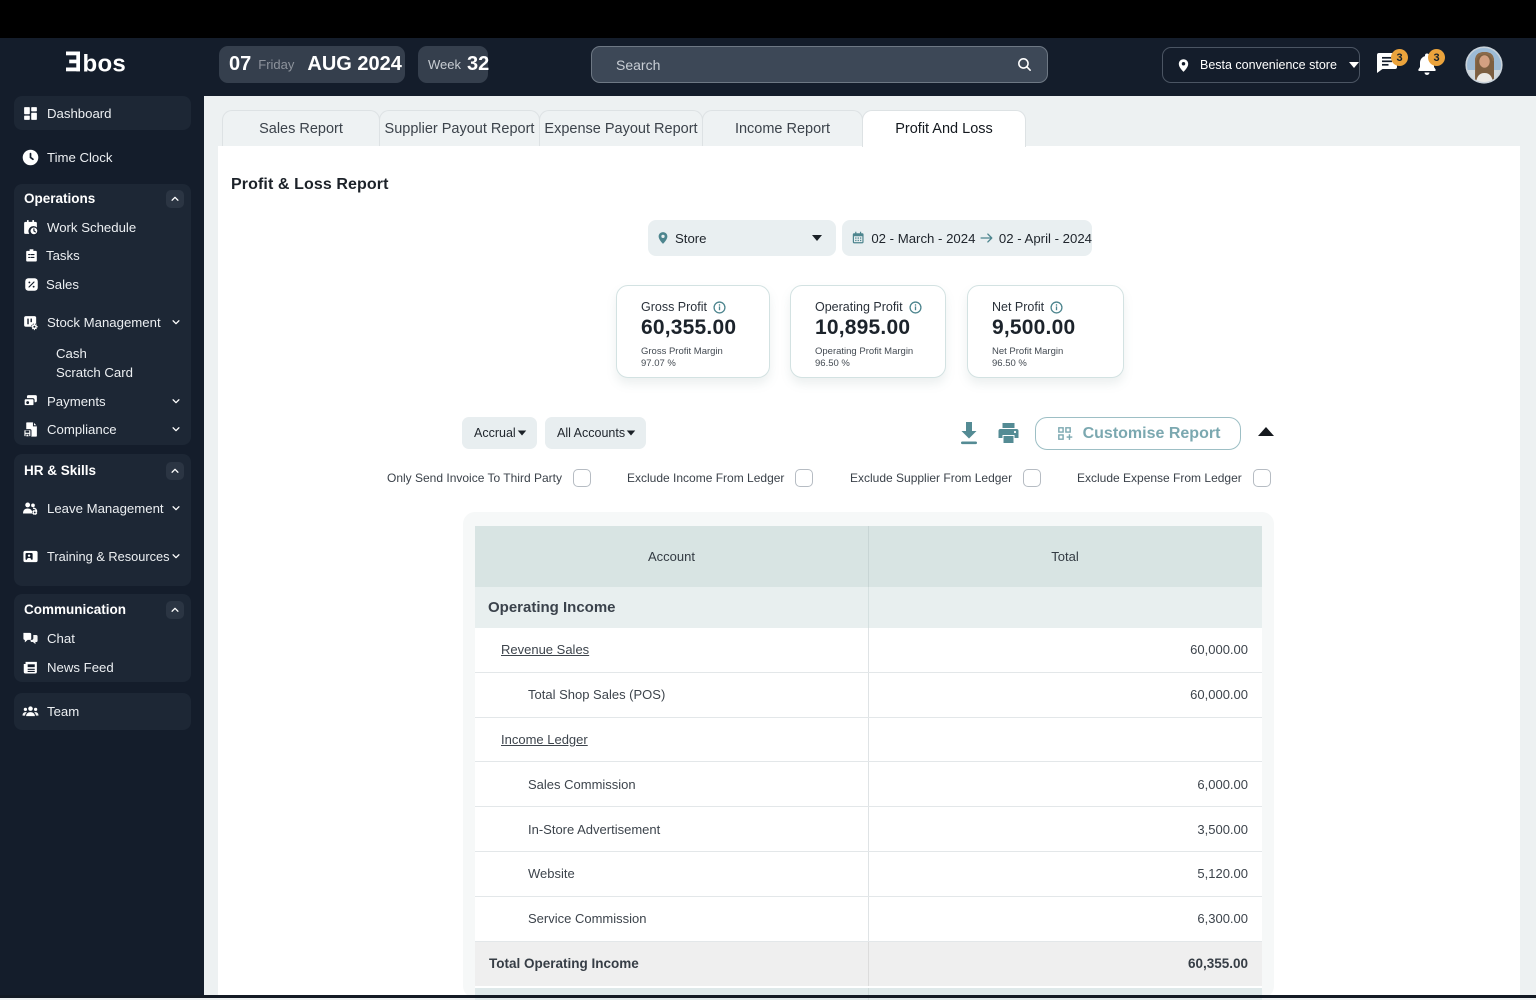  Describe the element at coordinates (105, 61) in the screenshot. I see `svg-text: bos` at that location.